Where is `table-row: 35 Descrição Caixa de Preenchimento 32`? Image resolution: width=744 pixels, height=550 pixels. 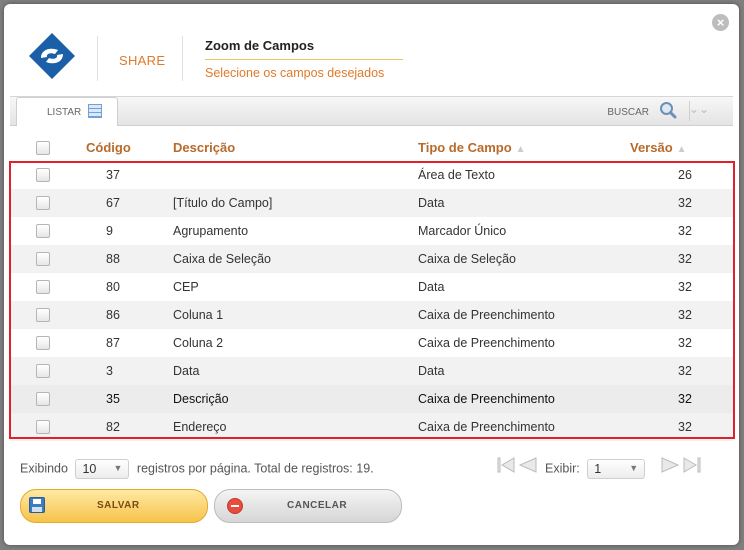 table-row: 35 Descrição Caixa de Preenchimento 32 is located at coordinates (371, 399).